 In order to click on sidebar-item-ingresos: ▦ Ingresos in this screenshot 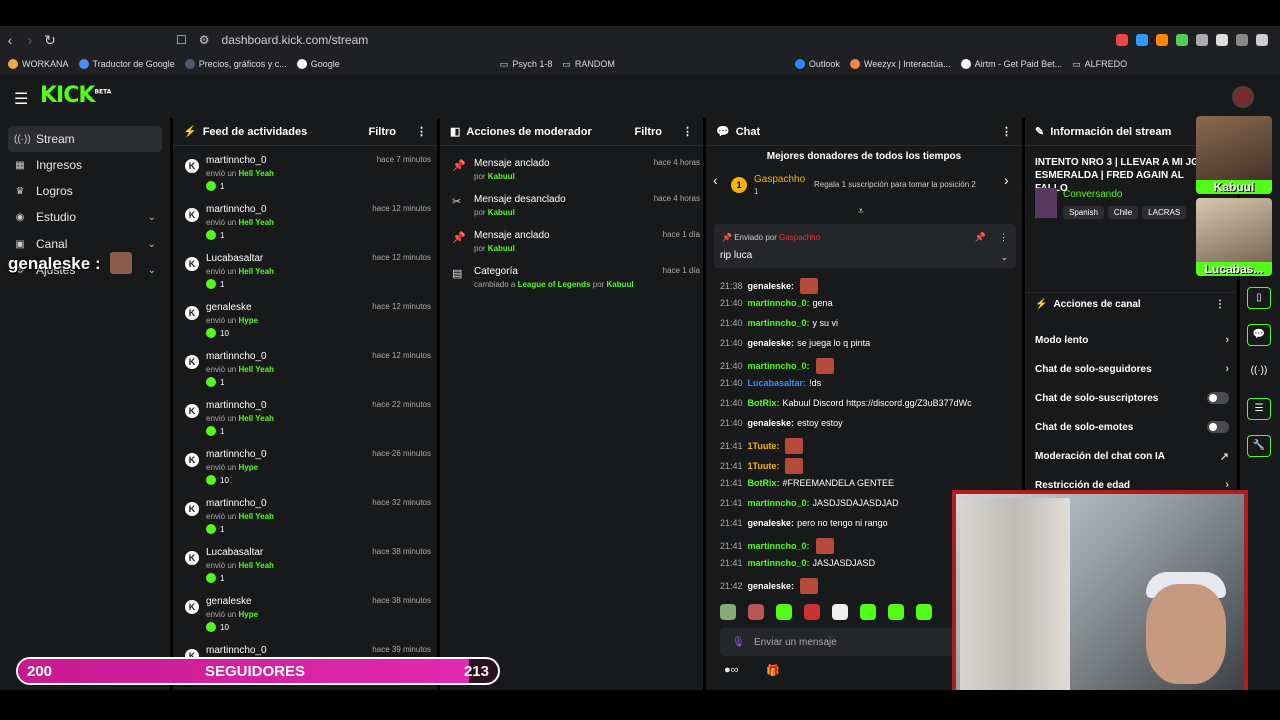, I will do `click(85, 165)`.